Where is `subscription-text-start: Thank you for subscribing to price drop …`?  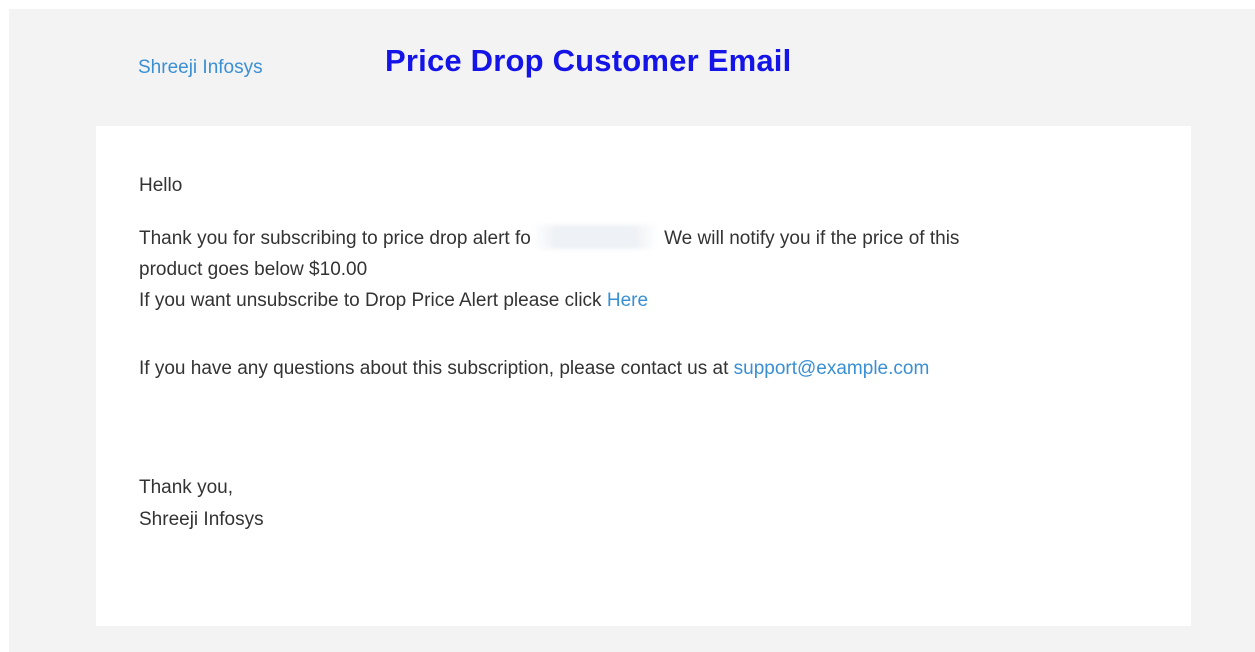
subscription-text-start: Thank you for subscribing to price drop … is located at coordinates (335, 238).